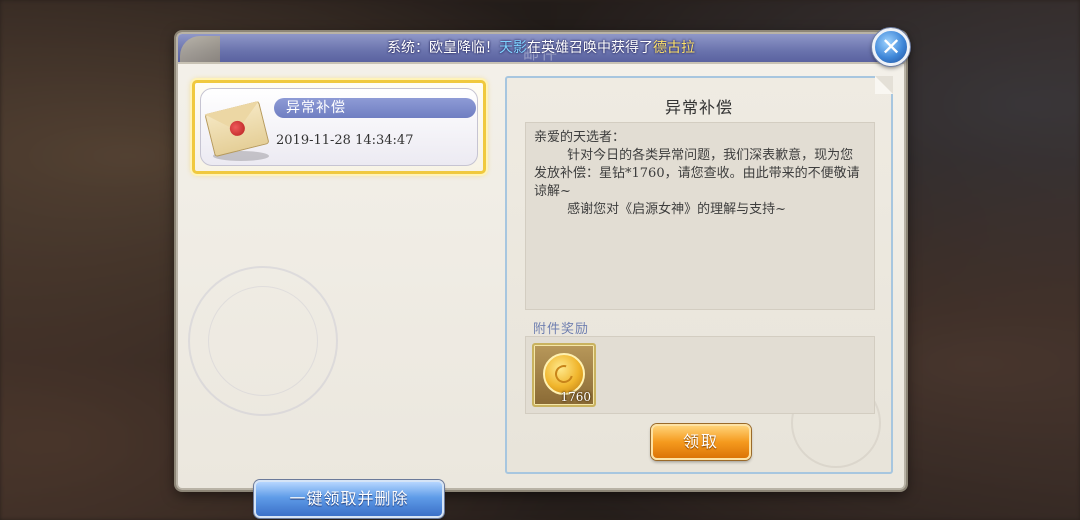  Describe the element at coordinates (443, 48) in the screenshot. I see `announcement-prefix: 系统：欧皇降临！` at that location.